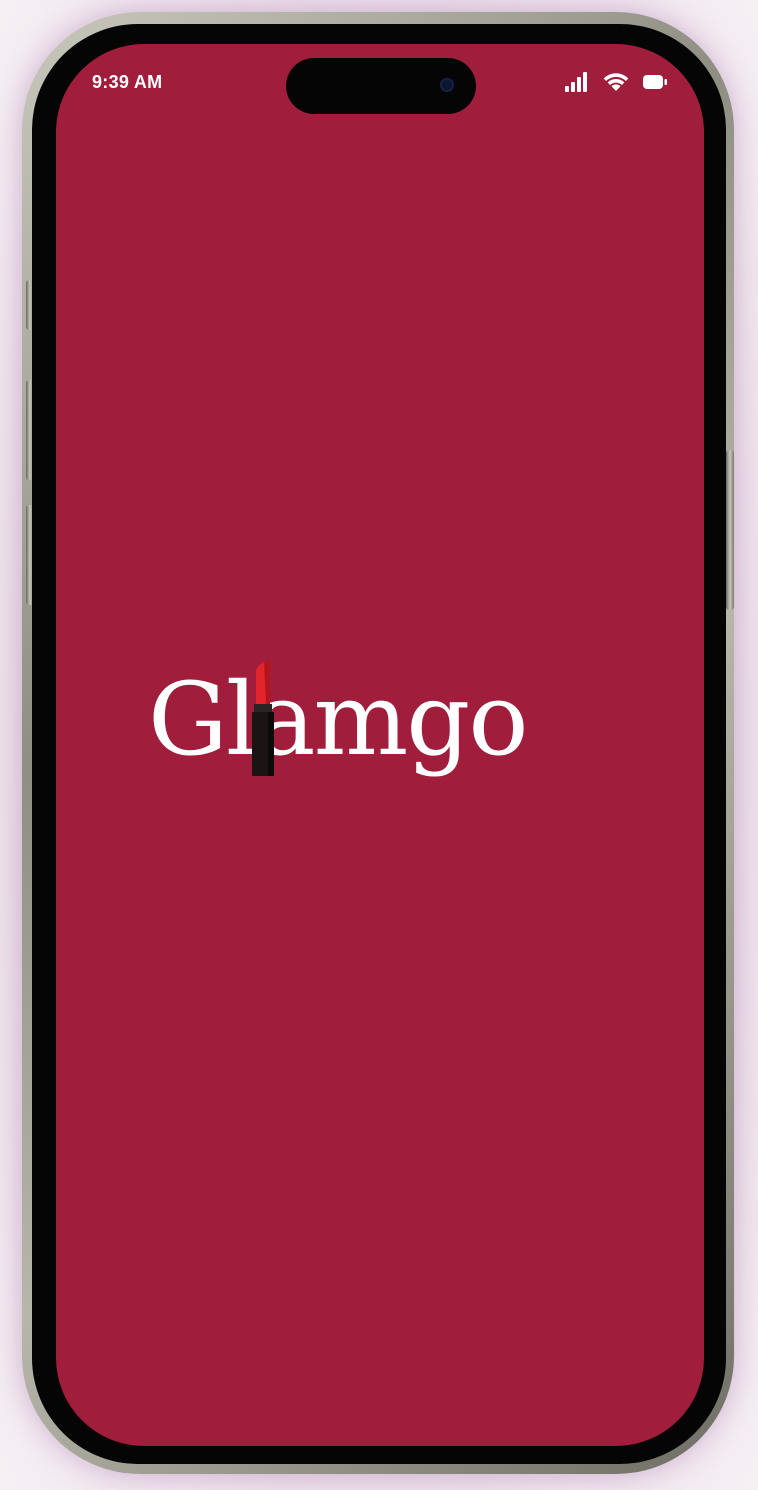 This screenshot has height=1490, width=758. I want to click on status-icons, so click(616, 82).